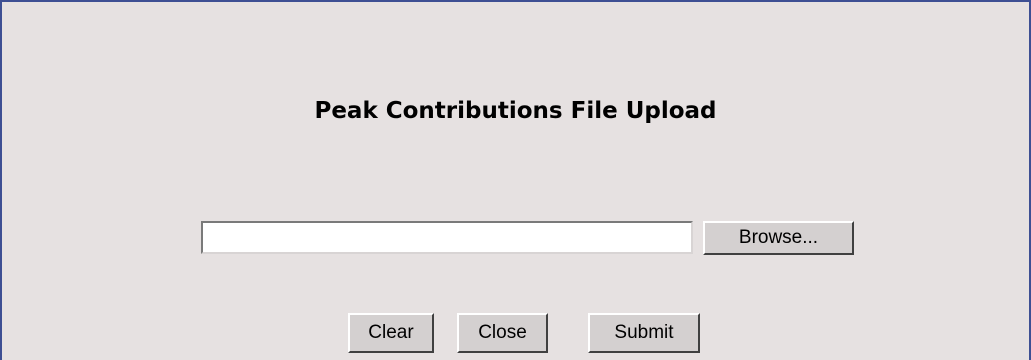 This screenshot has height=360, width=1031. Describe the element at coordinates (447, 237) in the screenshot. I see `file-path-input` at that location.